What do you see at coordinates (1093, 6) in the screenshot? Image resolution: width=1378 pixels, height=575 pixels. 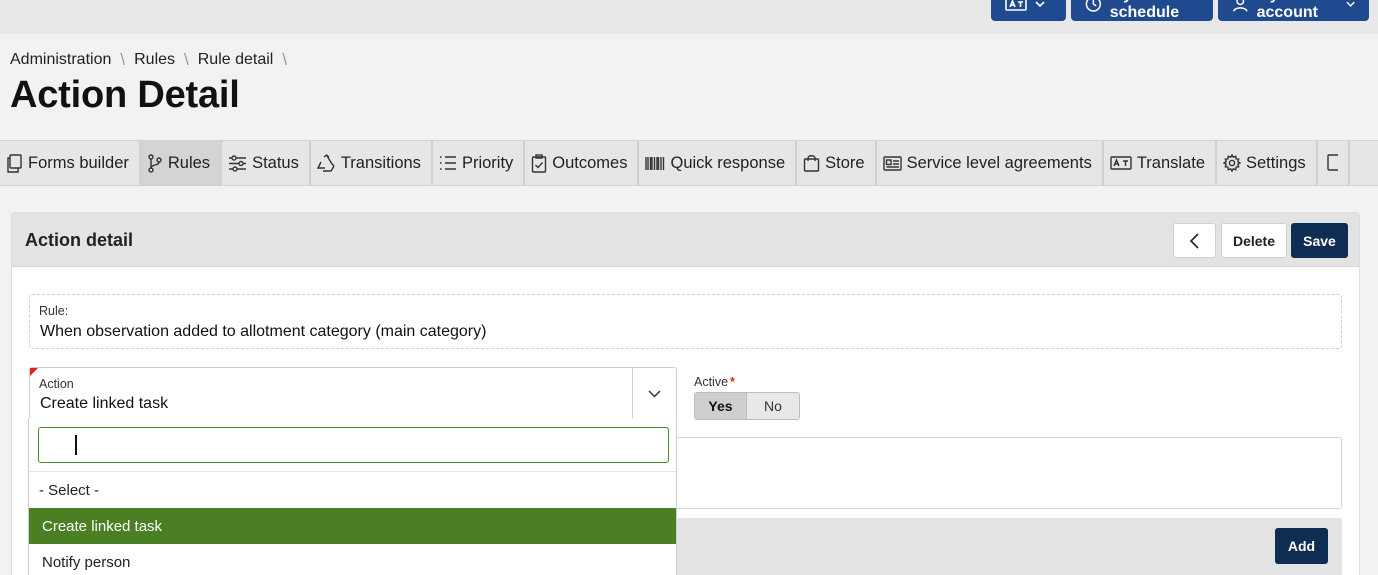 I see `clock-icon` at bounding box center [1093, 6].